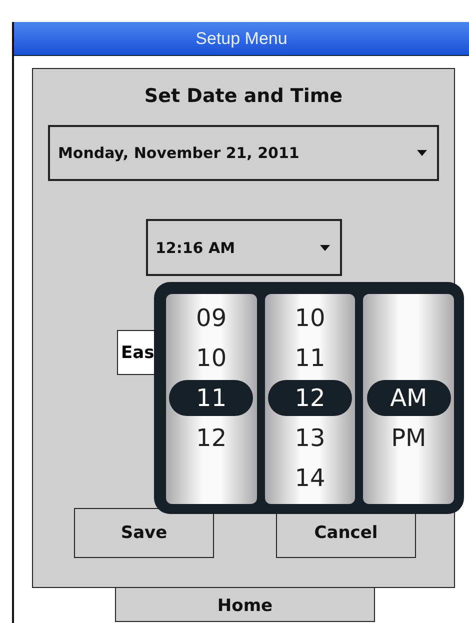 The width and height of the screenshot is (469, 623). I want to click on window-title: Setup Menu, so click(242, 38).